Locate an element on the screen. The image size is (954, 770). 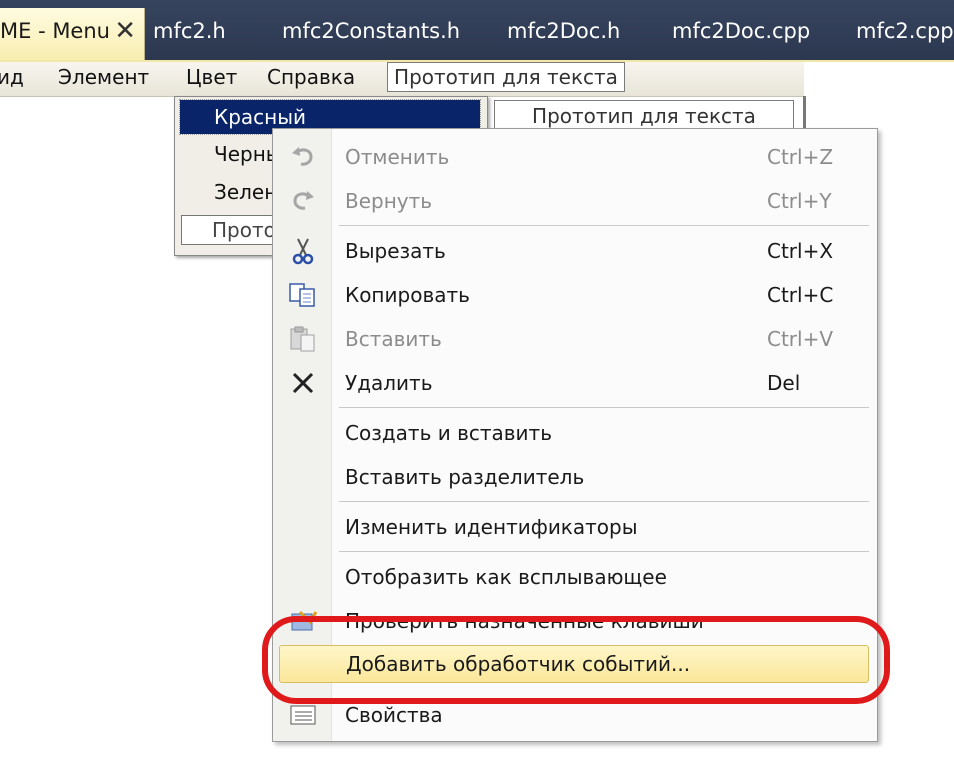
menu-item-label: Отобразить как всплывающее is located at coordinates (506, 577).